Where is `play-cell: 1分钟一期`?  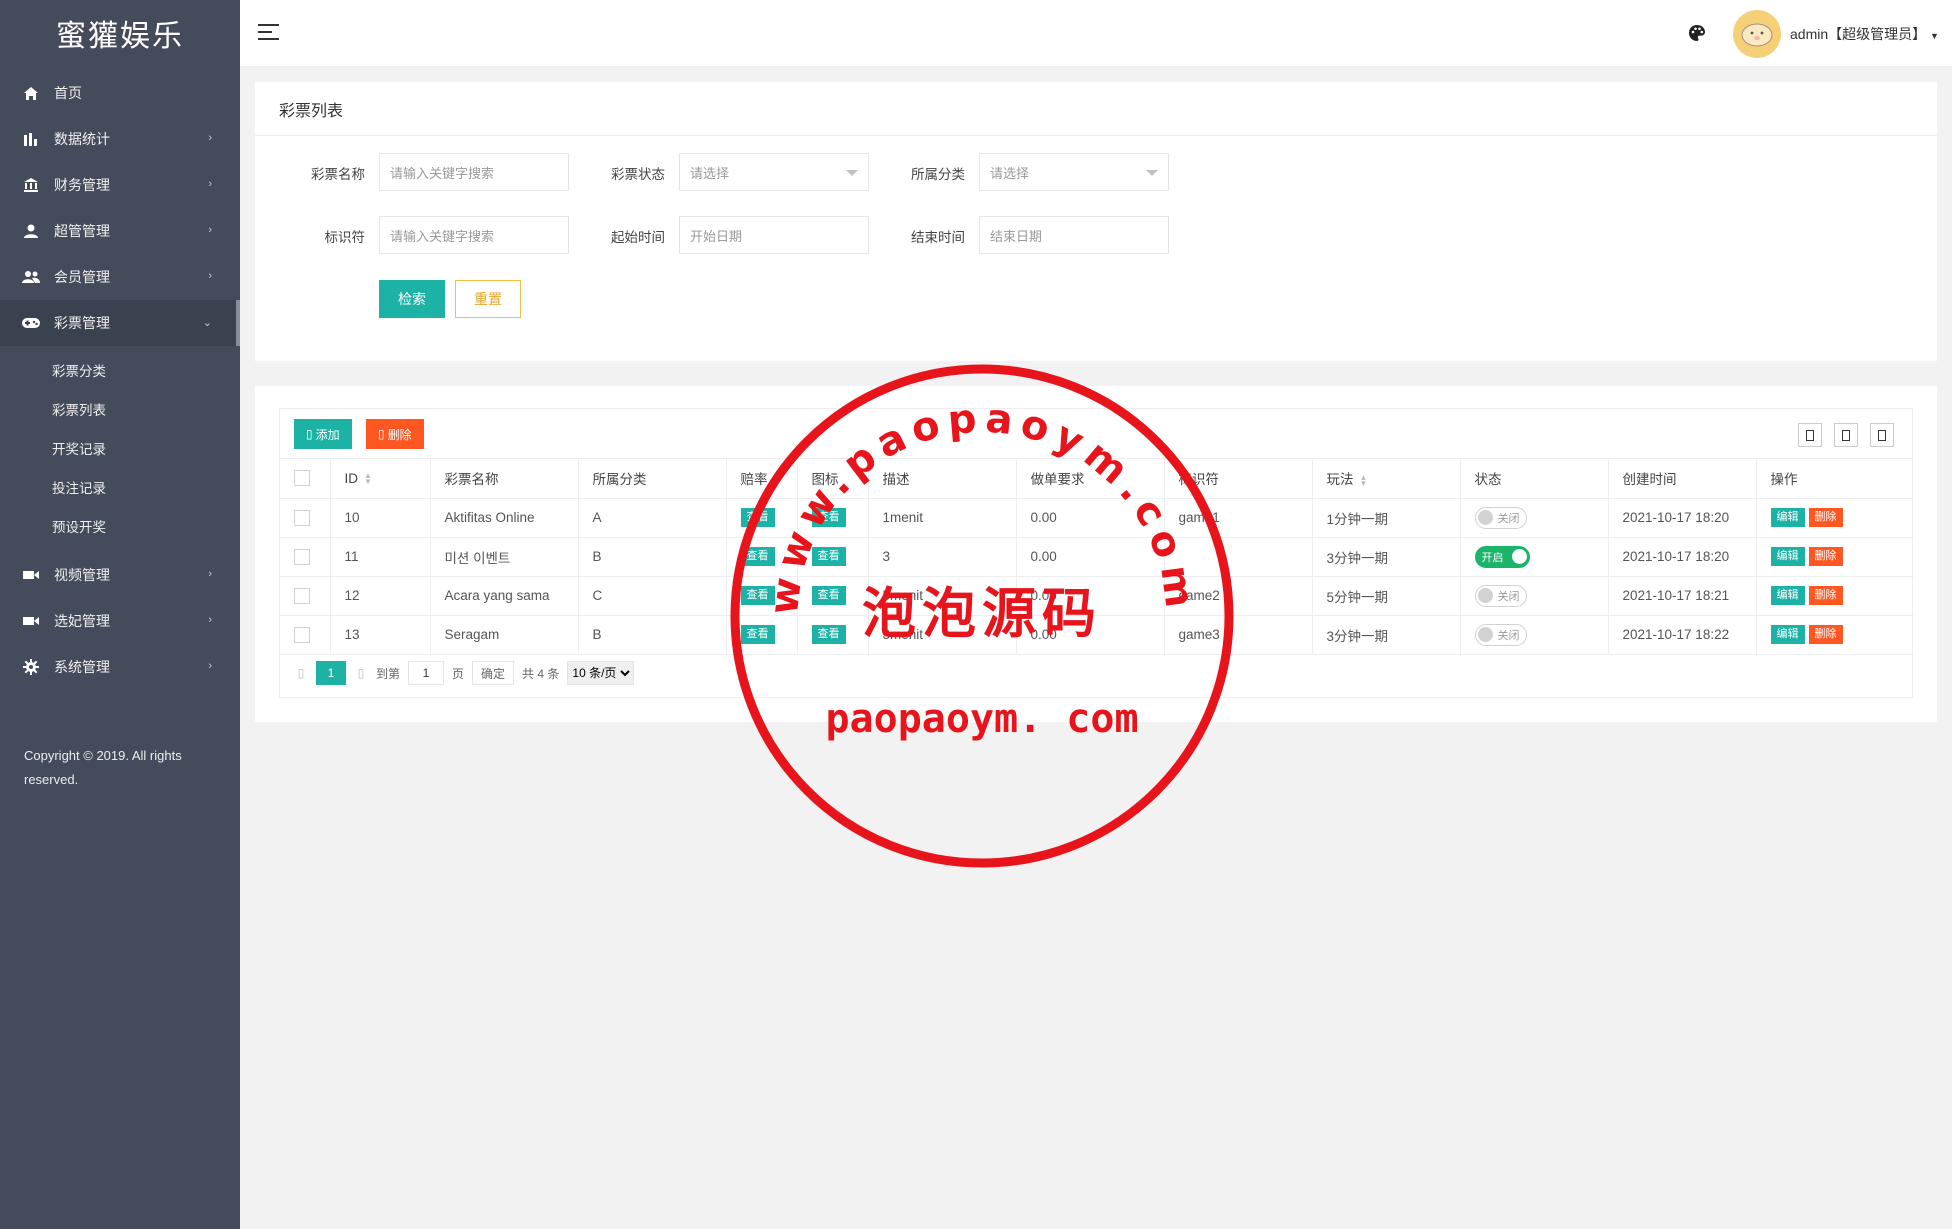
play-cell: 1分钟一期 is located at coordinates (1386, 518).